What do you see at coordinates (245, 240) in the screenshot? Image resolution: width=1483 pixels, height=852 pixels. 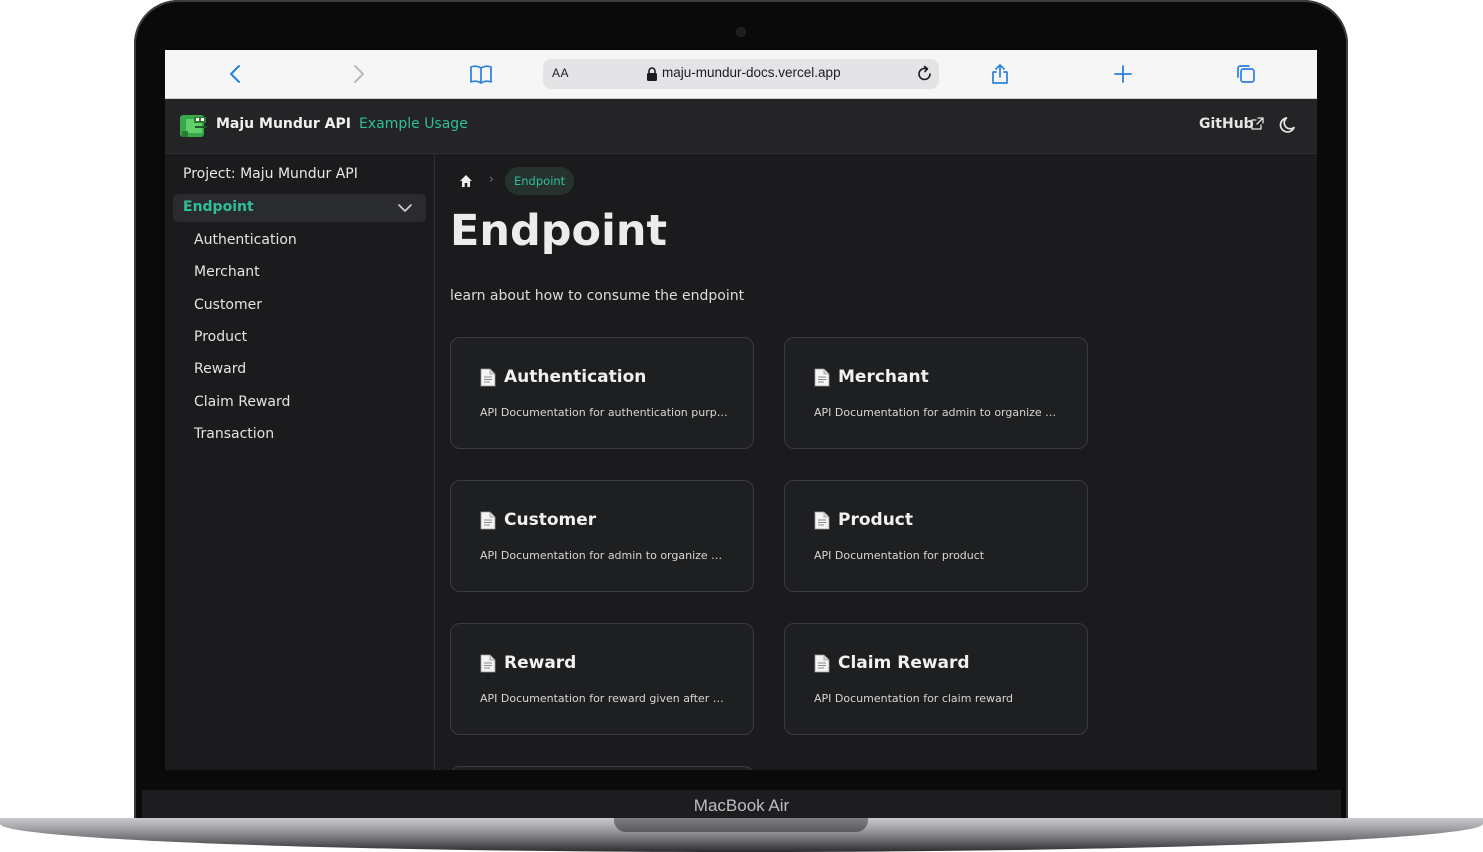 I see `sidebar-item-authentication: Authentication` at bounding box center [245, 240].